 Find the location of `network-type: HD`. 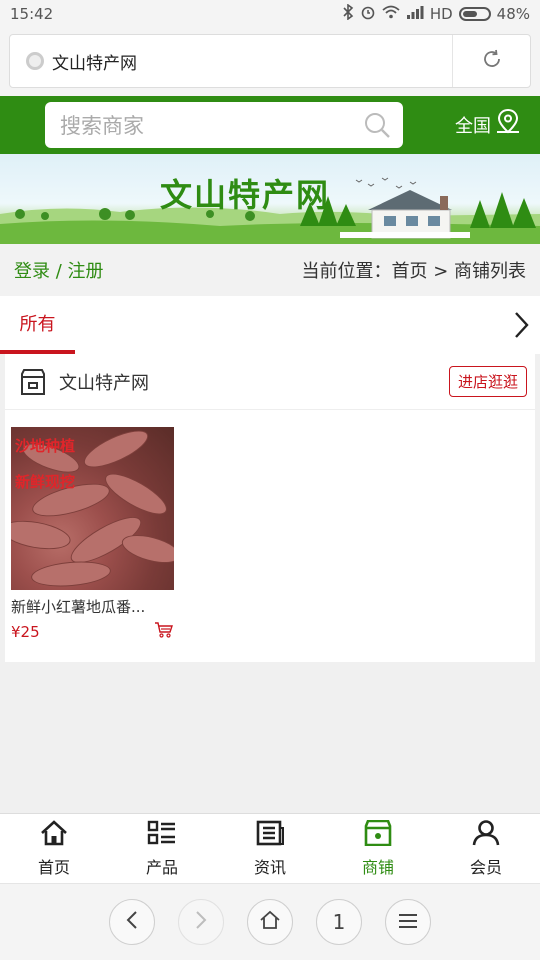

network-type: HD is located at coordinates (441, 14).